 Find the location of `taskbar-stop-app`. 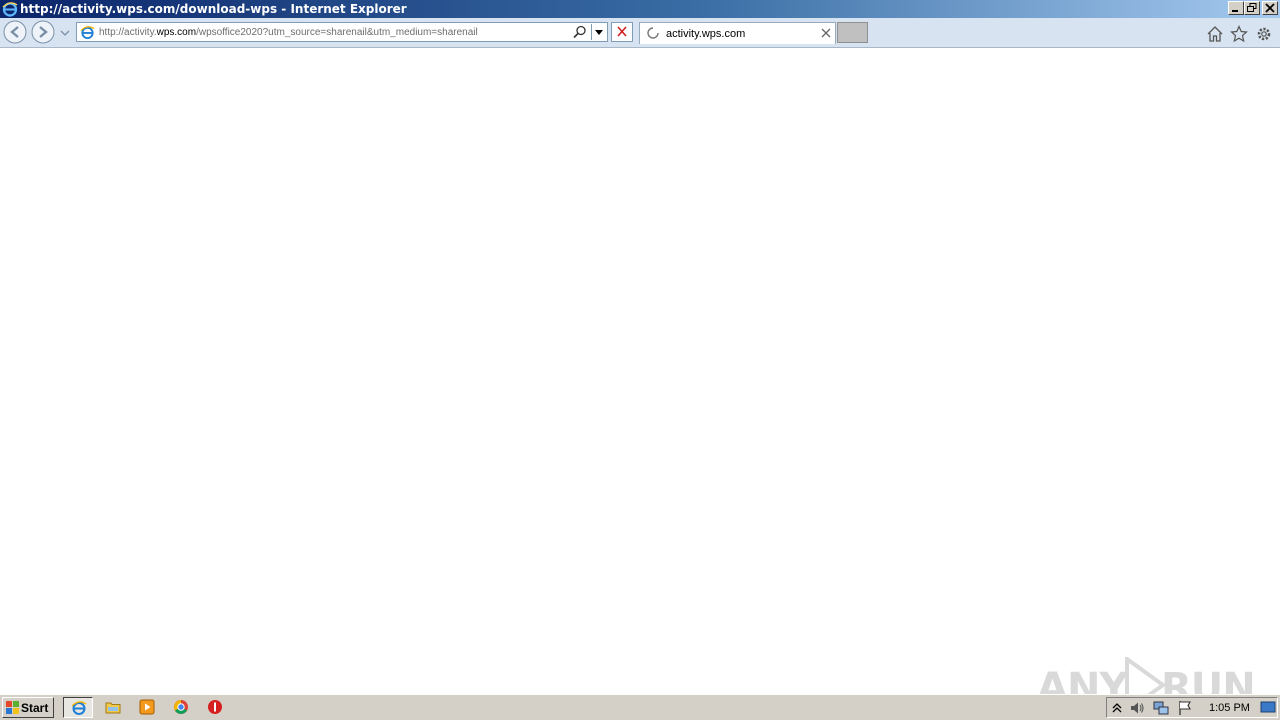

taskbar-stop-app is located at coordinates (215, 707).